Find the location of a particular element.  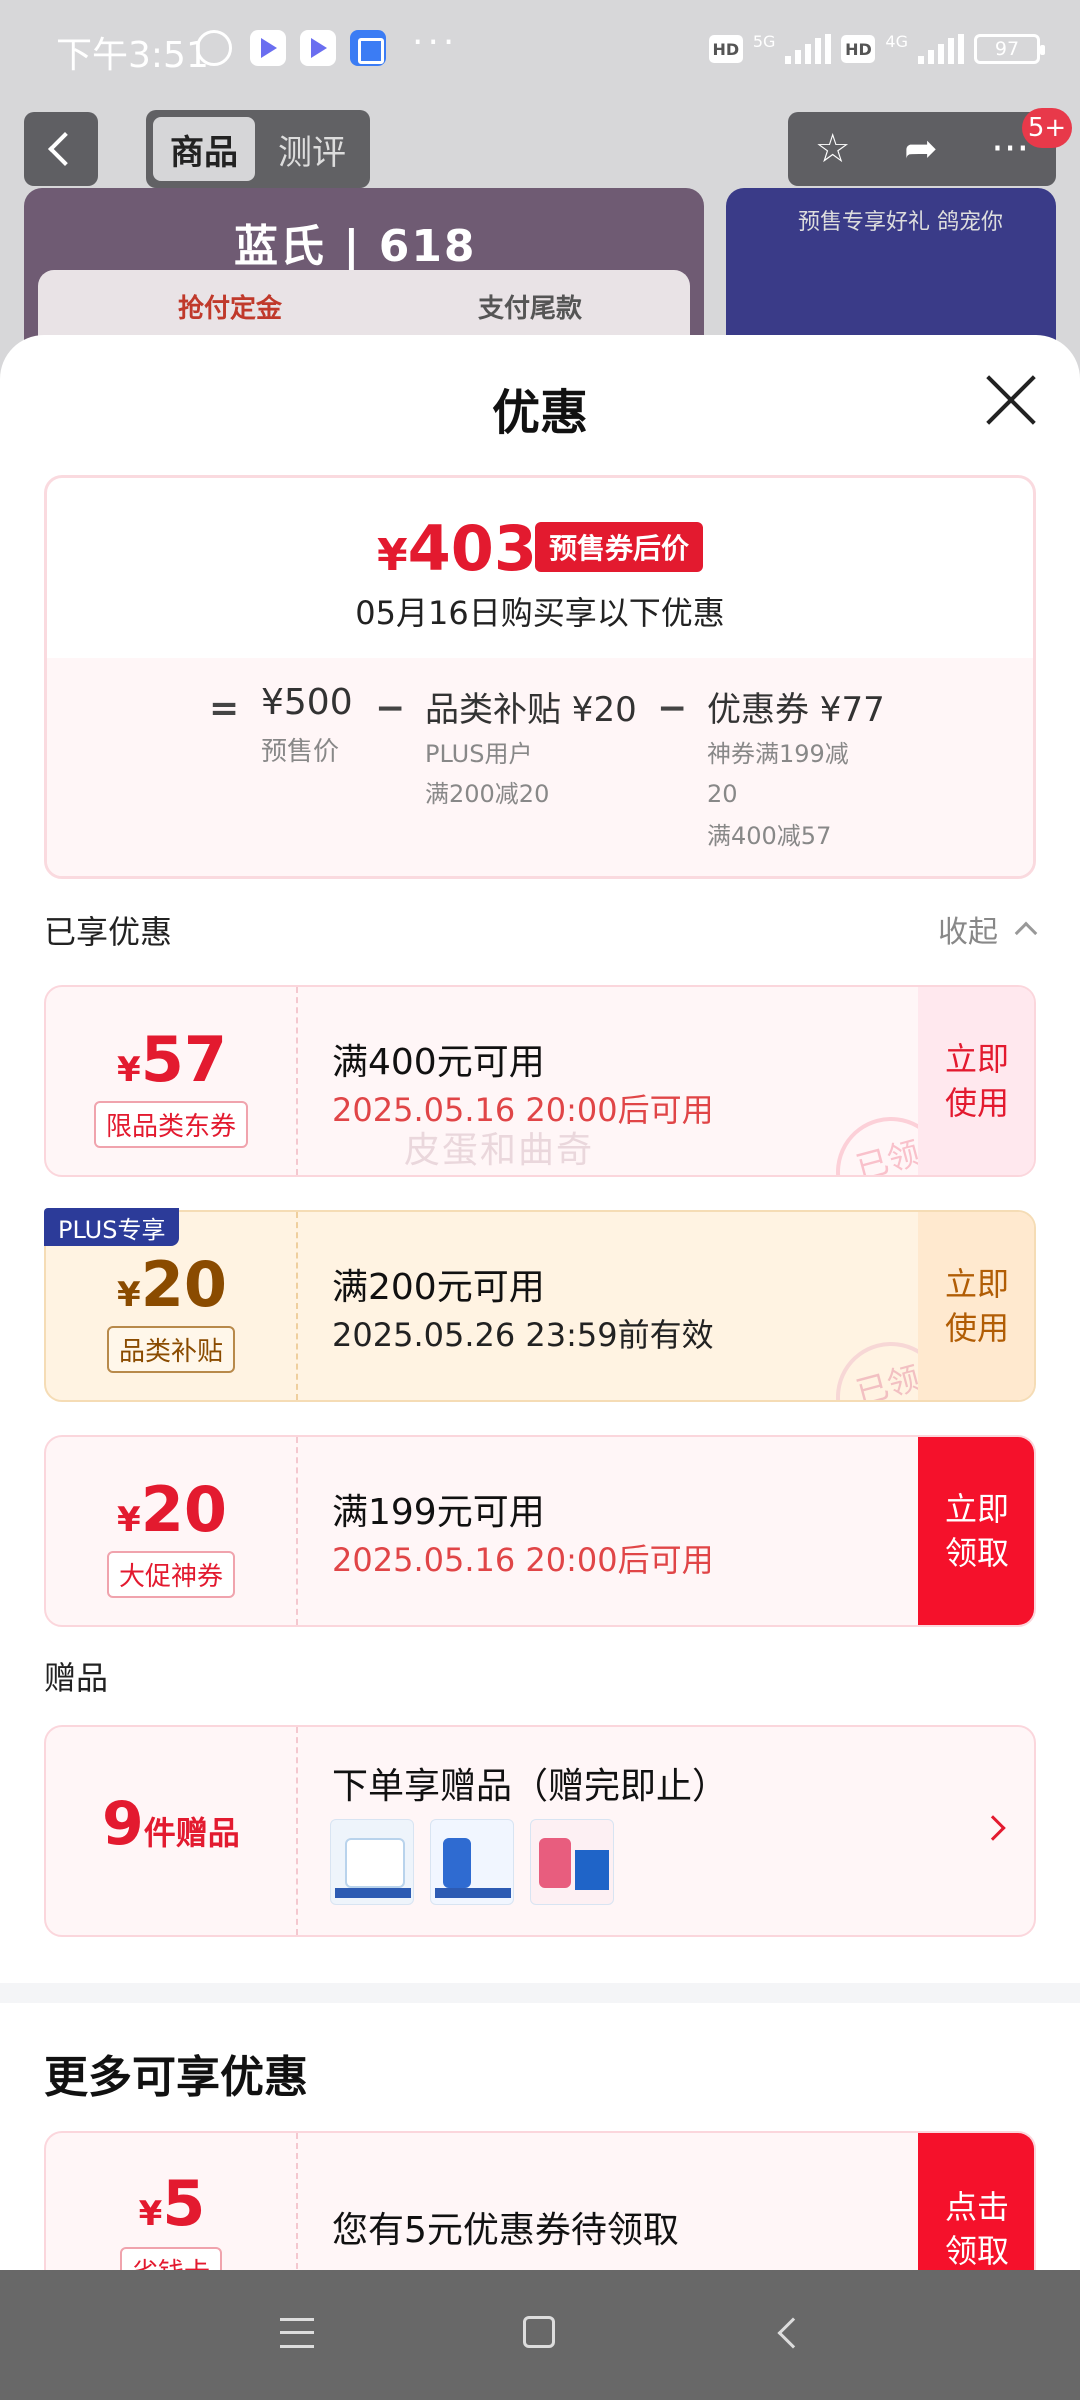

more-notifications-icon: ··· is located at coordinates (435, 42).